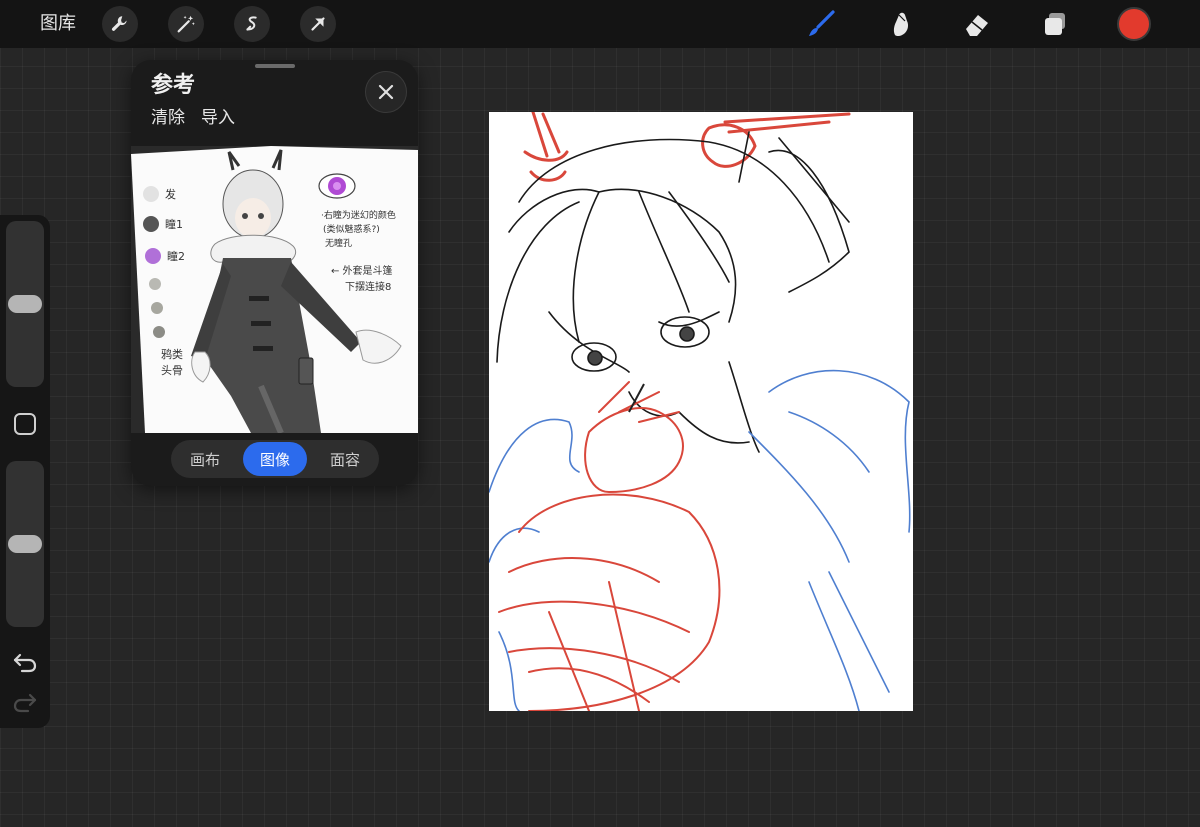 The width and height of the screenshot is (1200, 827). Describe the element at coordinates (58, 24) in the screenshot. I see `gallery-button: 图库` at that location.